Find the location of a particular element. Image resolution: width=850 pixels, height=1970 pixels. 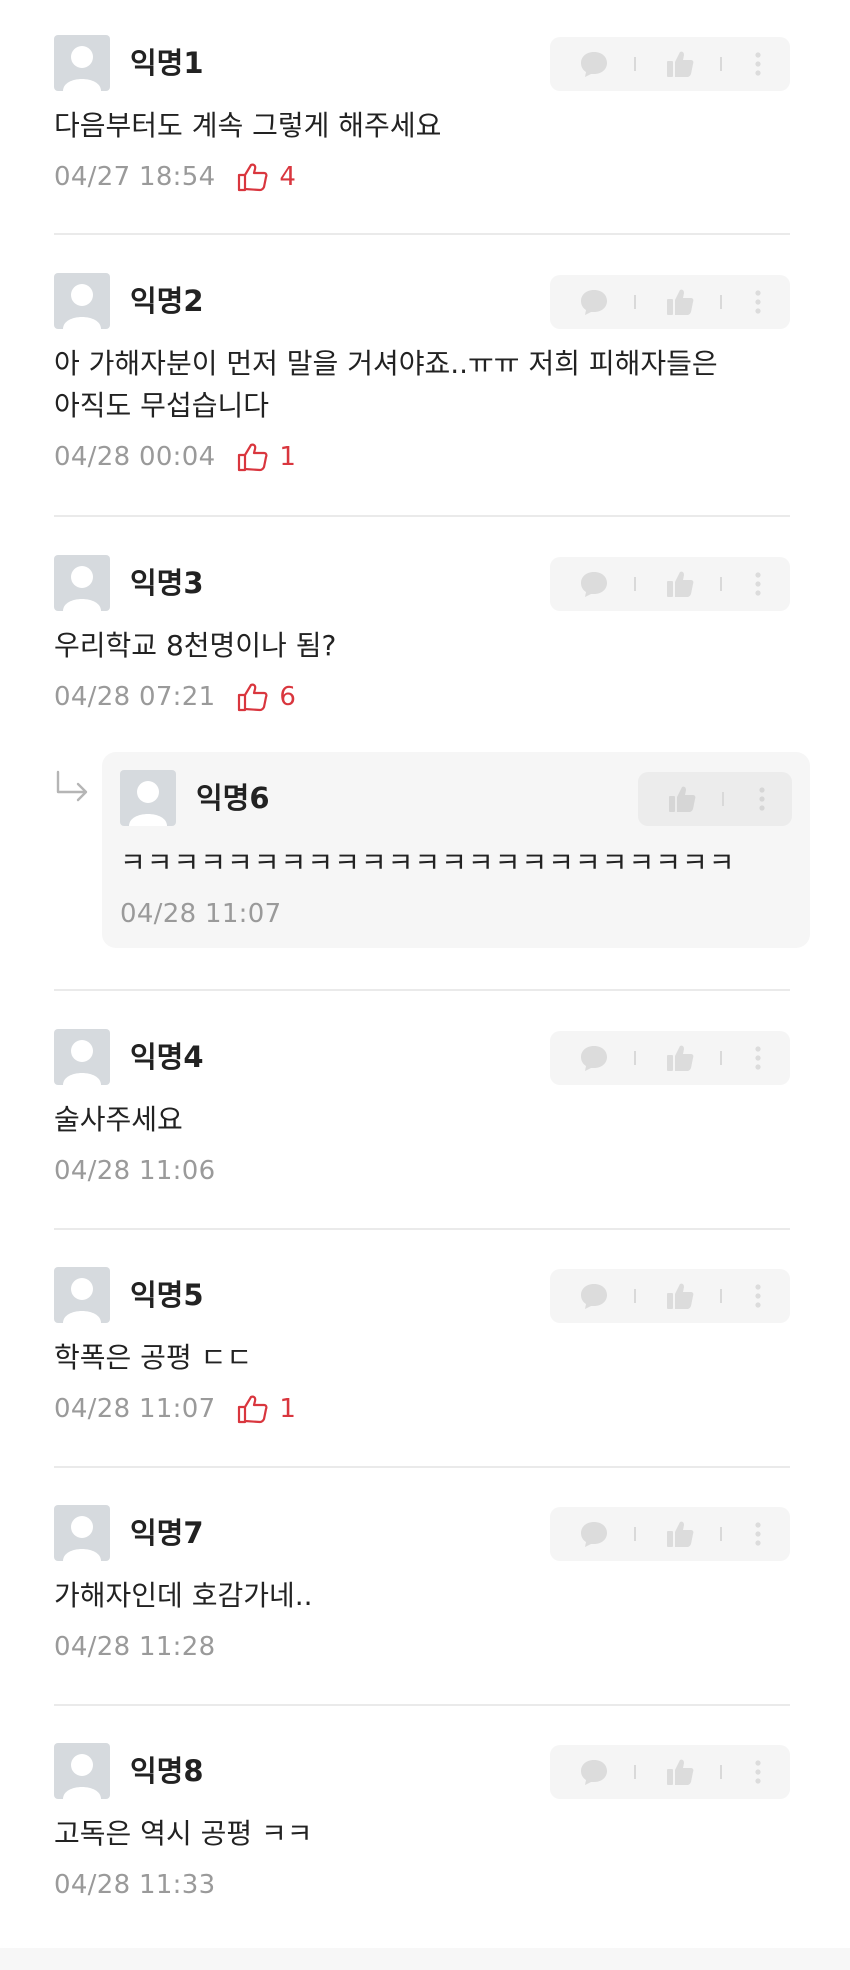

comment-author: 익명1 is located at coordinates (167, 63).